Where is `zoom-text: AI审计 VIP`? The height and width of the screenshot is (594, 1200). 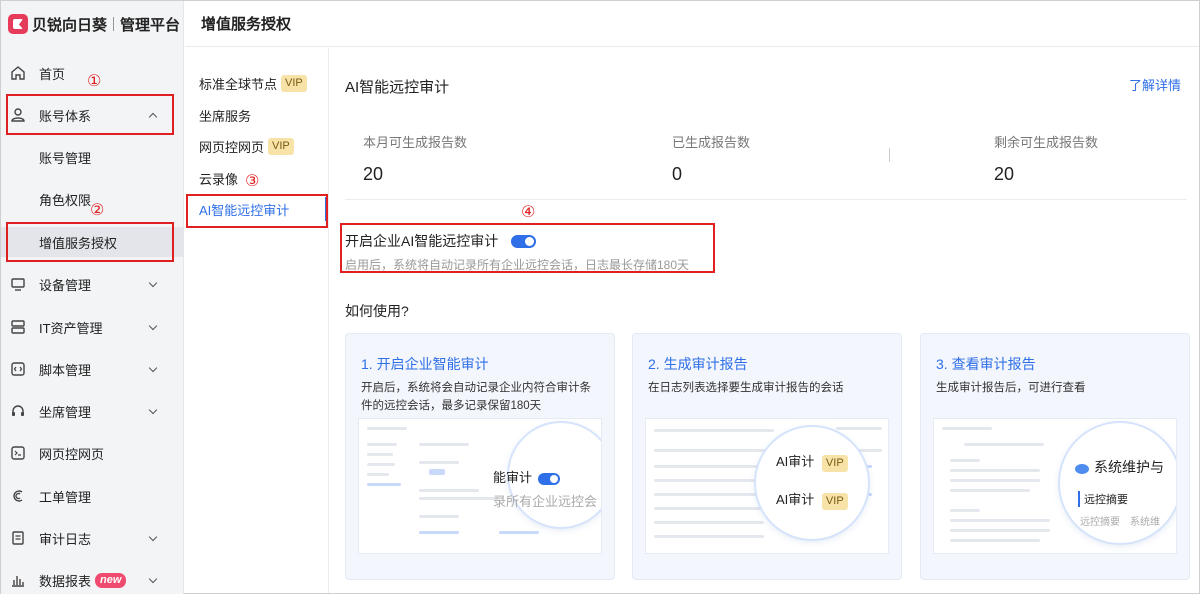 zoom-text: AI审计 VIP is located at coordinates (812, 499).